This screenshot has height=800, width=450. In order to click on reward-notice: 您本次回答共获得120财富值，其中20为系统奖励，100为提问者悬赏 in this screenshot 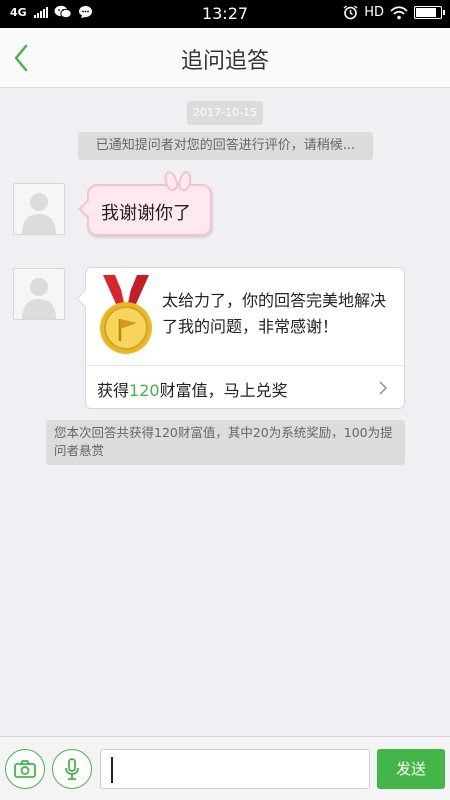, I will do `click(225, 442)`.